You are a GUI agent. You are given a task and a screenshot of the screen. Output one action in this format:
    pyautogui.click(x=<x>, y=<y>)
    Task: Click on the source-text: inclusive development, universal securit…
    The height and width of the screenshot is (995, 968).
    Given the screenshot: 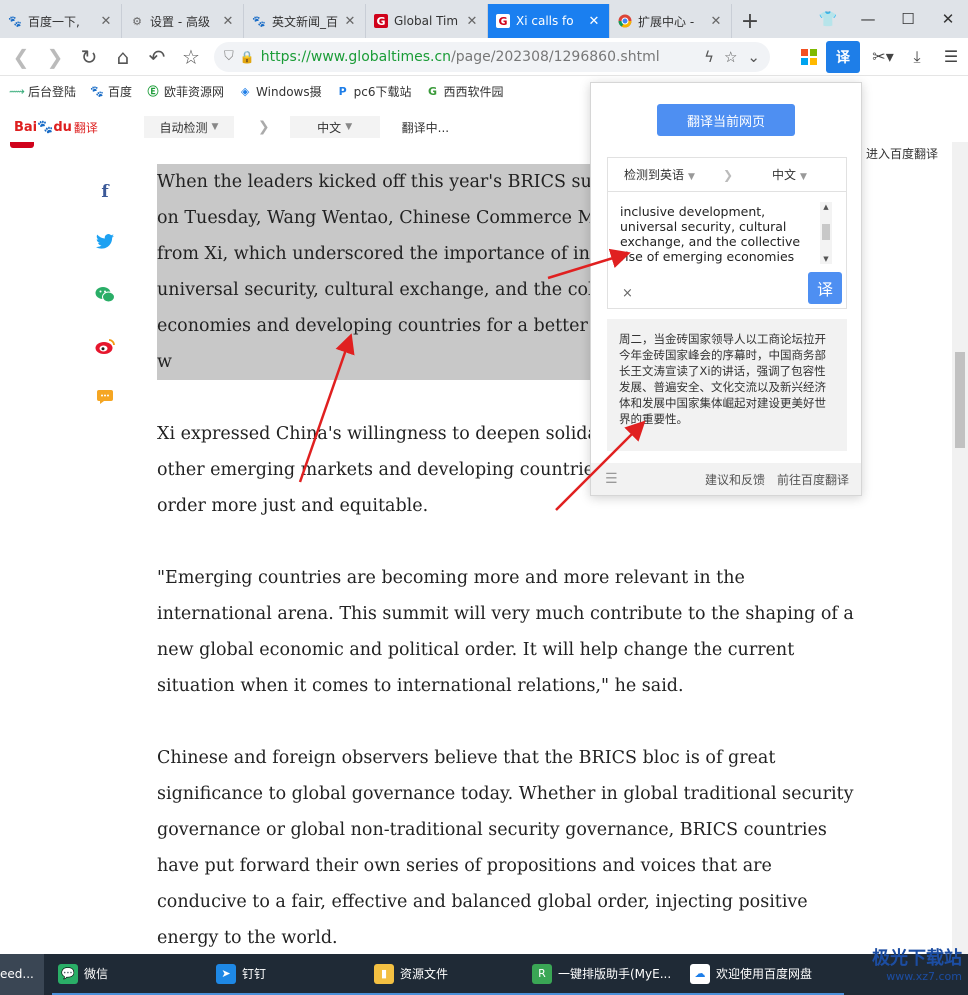 What is the action you would take?
    pyautogui.click(x=718, y=235)
    